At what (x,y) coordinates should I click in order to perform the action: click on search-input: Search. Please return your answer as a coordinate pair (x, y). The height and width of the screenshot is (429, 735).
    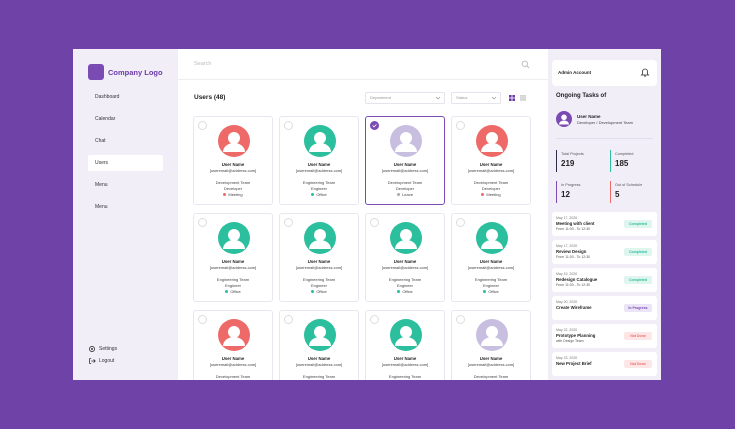
    Looking at the image, I should click on (202, 64).